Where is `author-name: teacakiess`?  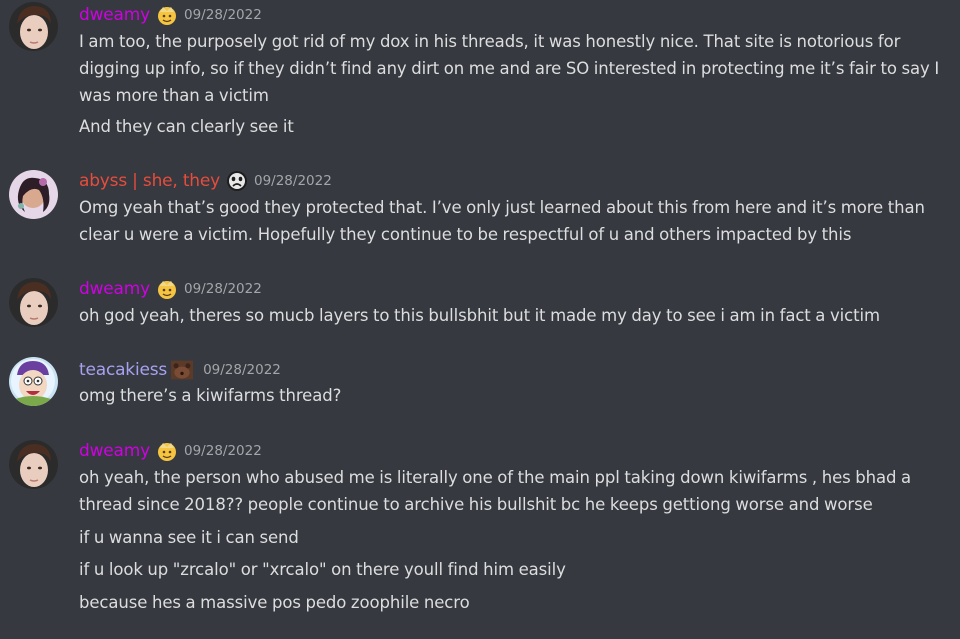 author-name: teacakiess is located at coordinates (123, 370).